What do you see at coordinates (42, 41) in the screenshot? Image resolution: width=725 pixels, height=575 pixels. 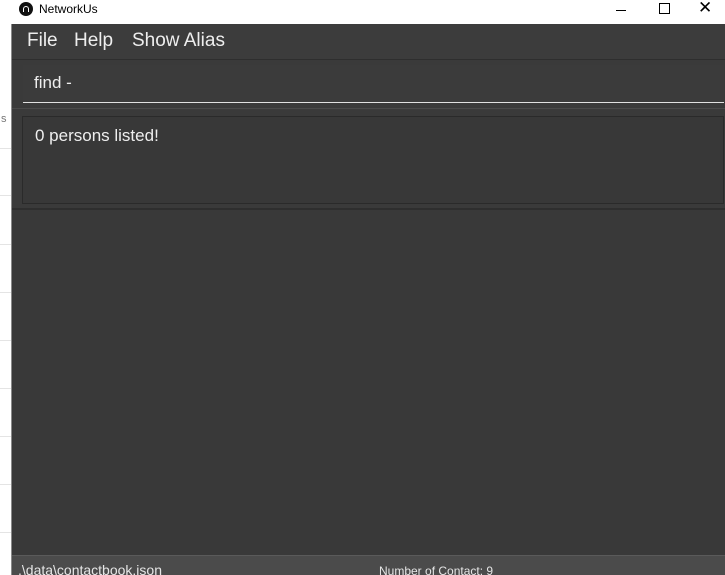 I see `menu-file: File` at bounding box center [42, 41].